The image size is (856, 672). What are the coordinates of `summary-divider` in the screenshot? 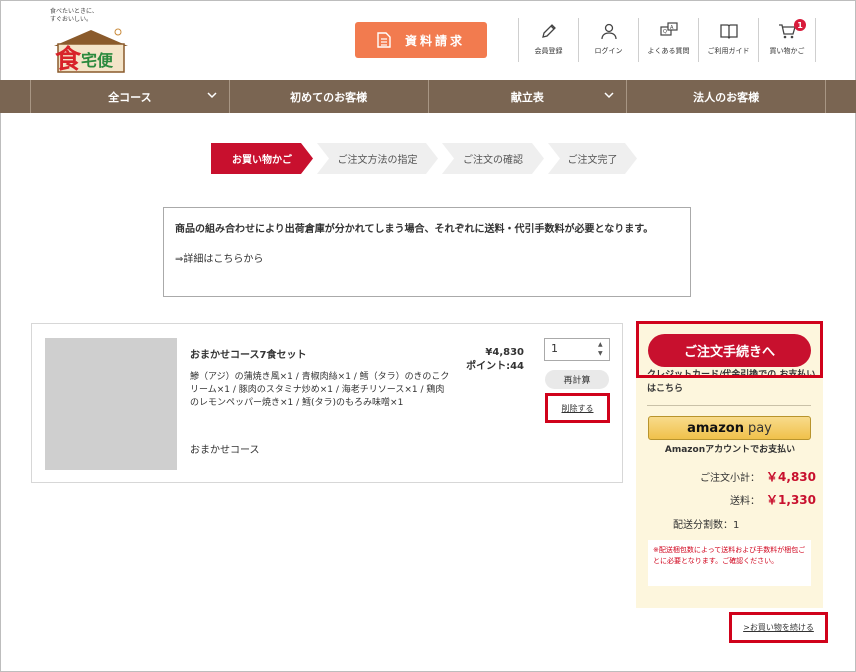 It's located at (729, 405).